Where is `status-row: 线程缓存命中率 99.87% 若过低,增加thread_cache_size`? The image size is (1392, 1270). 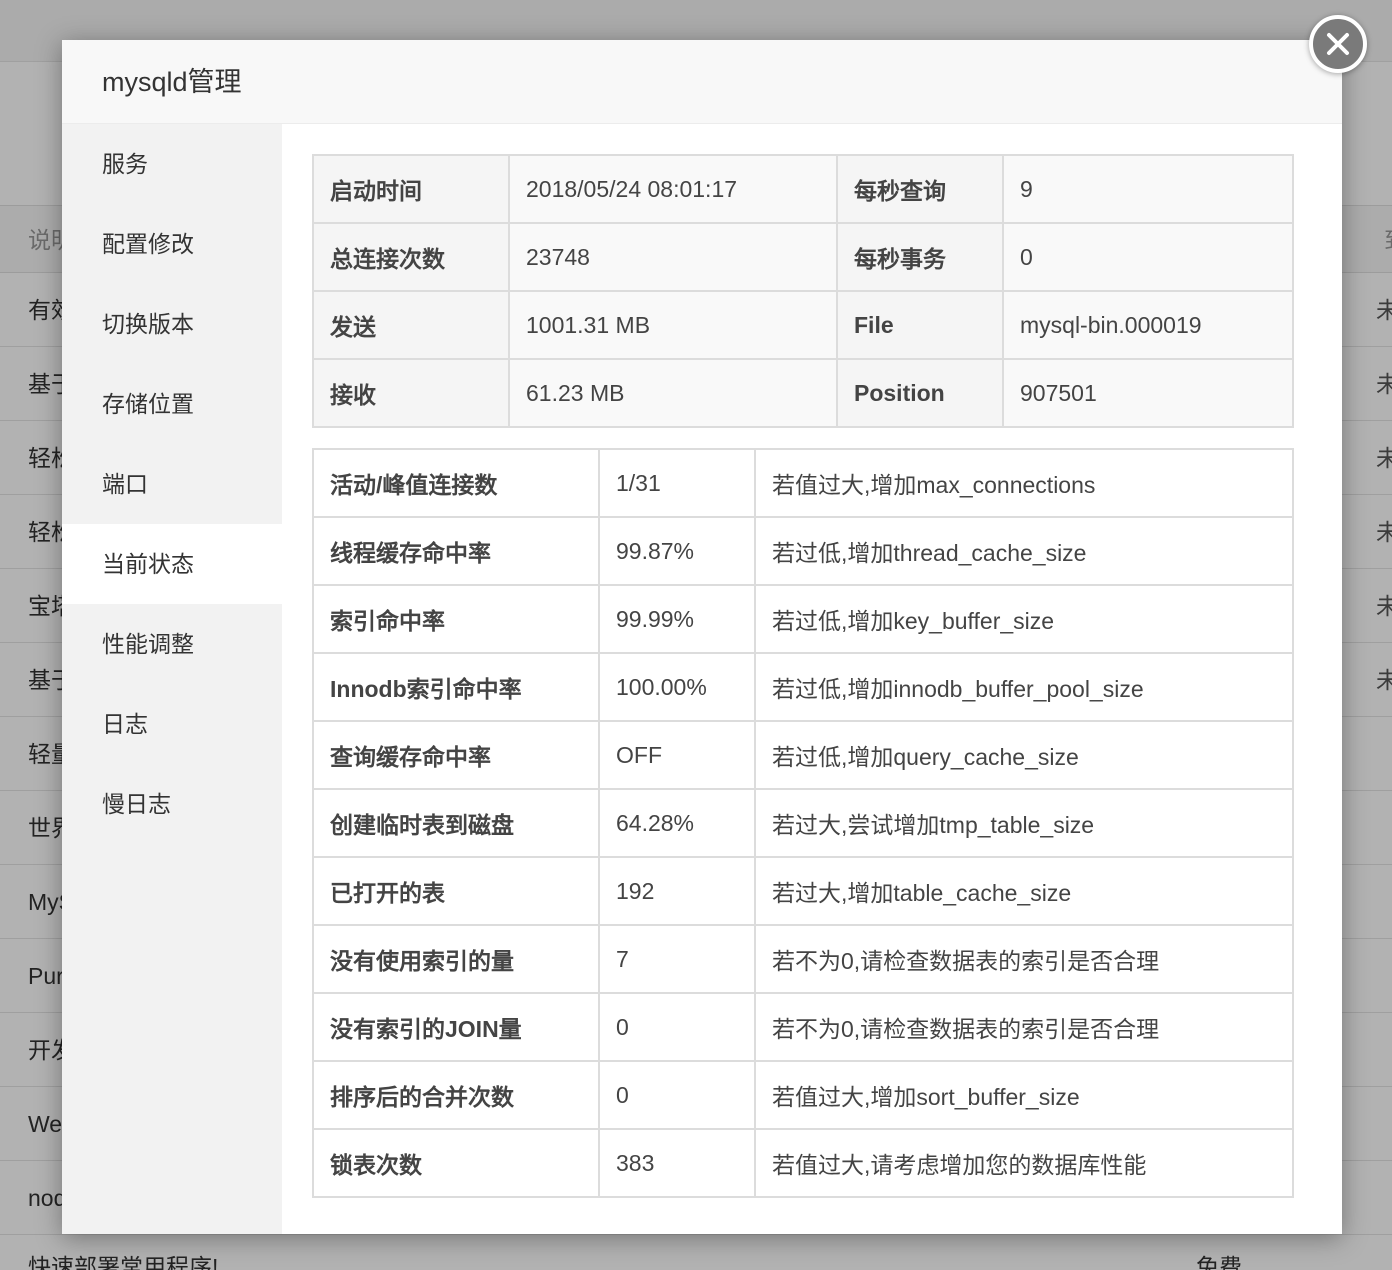 status-row: 线程缓存命中率 99.87% 若过低,增加thread_cache_size is located at coordinates (803, 551).